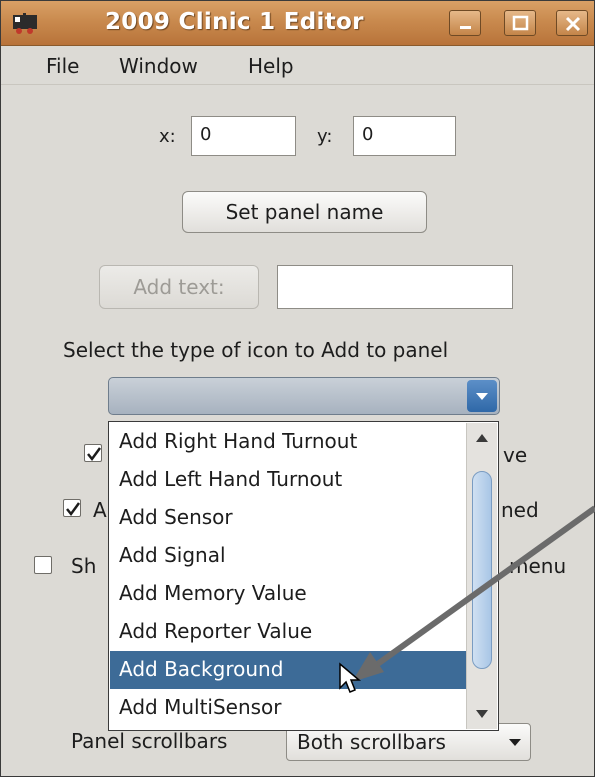 The height and width of the screenshot is (777, 595). What do you see at coordinates (350, 677) in the screenshot?
I see `mouse-pointer-icon` at bounding box center [350, 677].